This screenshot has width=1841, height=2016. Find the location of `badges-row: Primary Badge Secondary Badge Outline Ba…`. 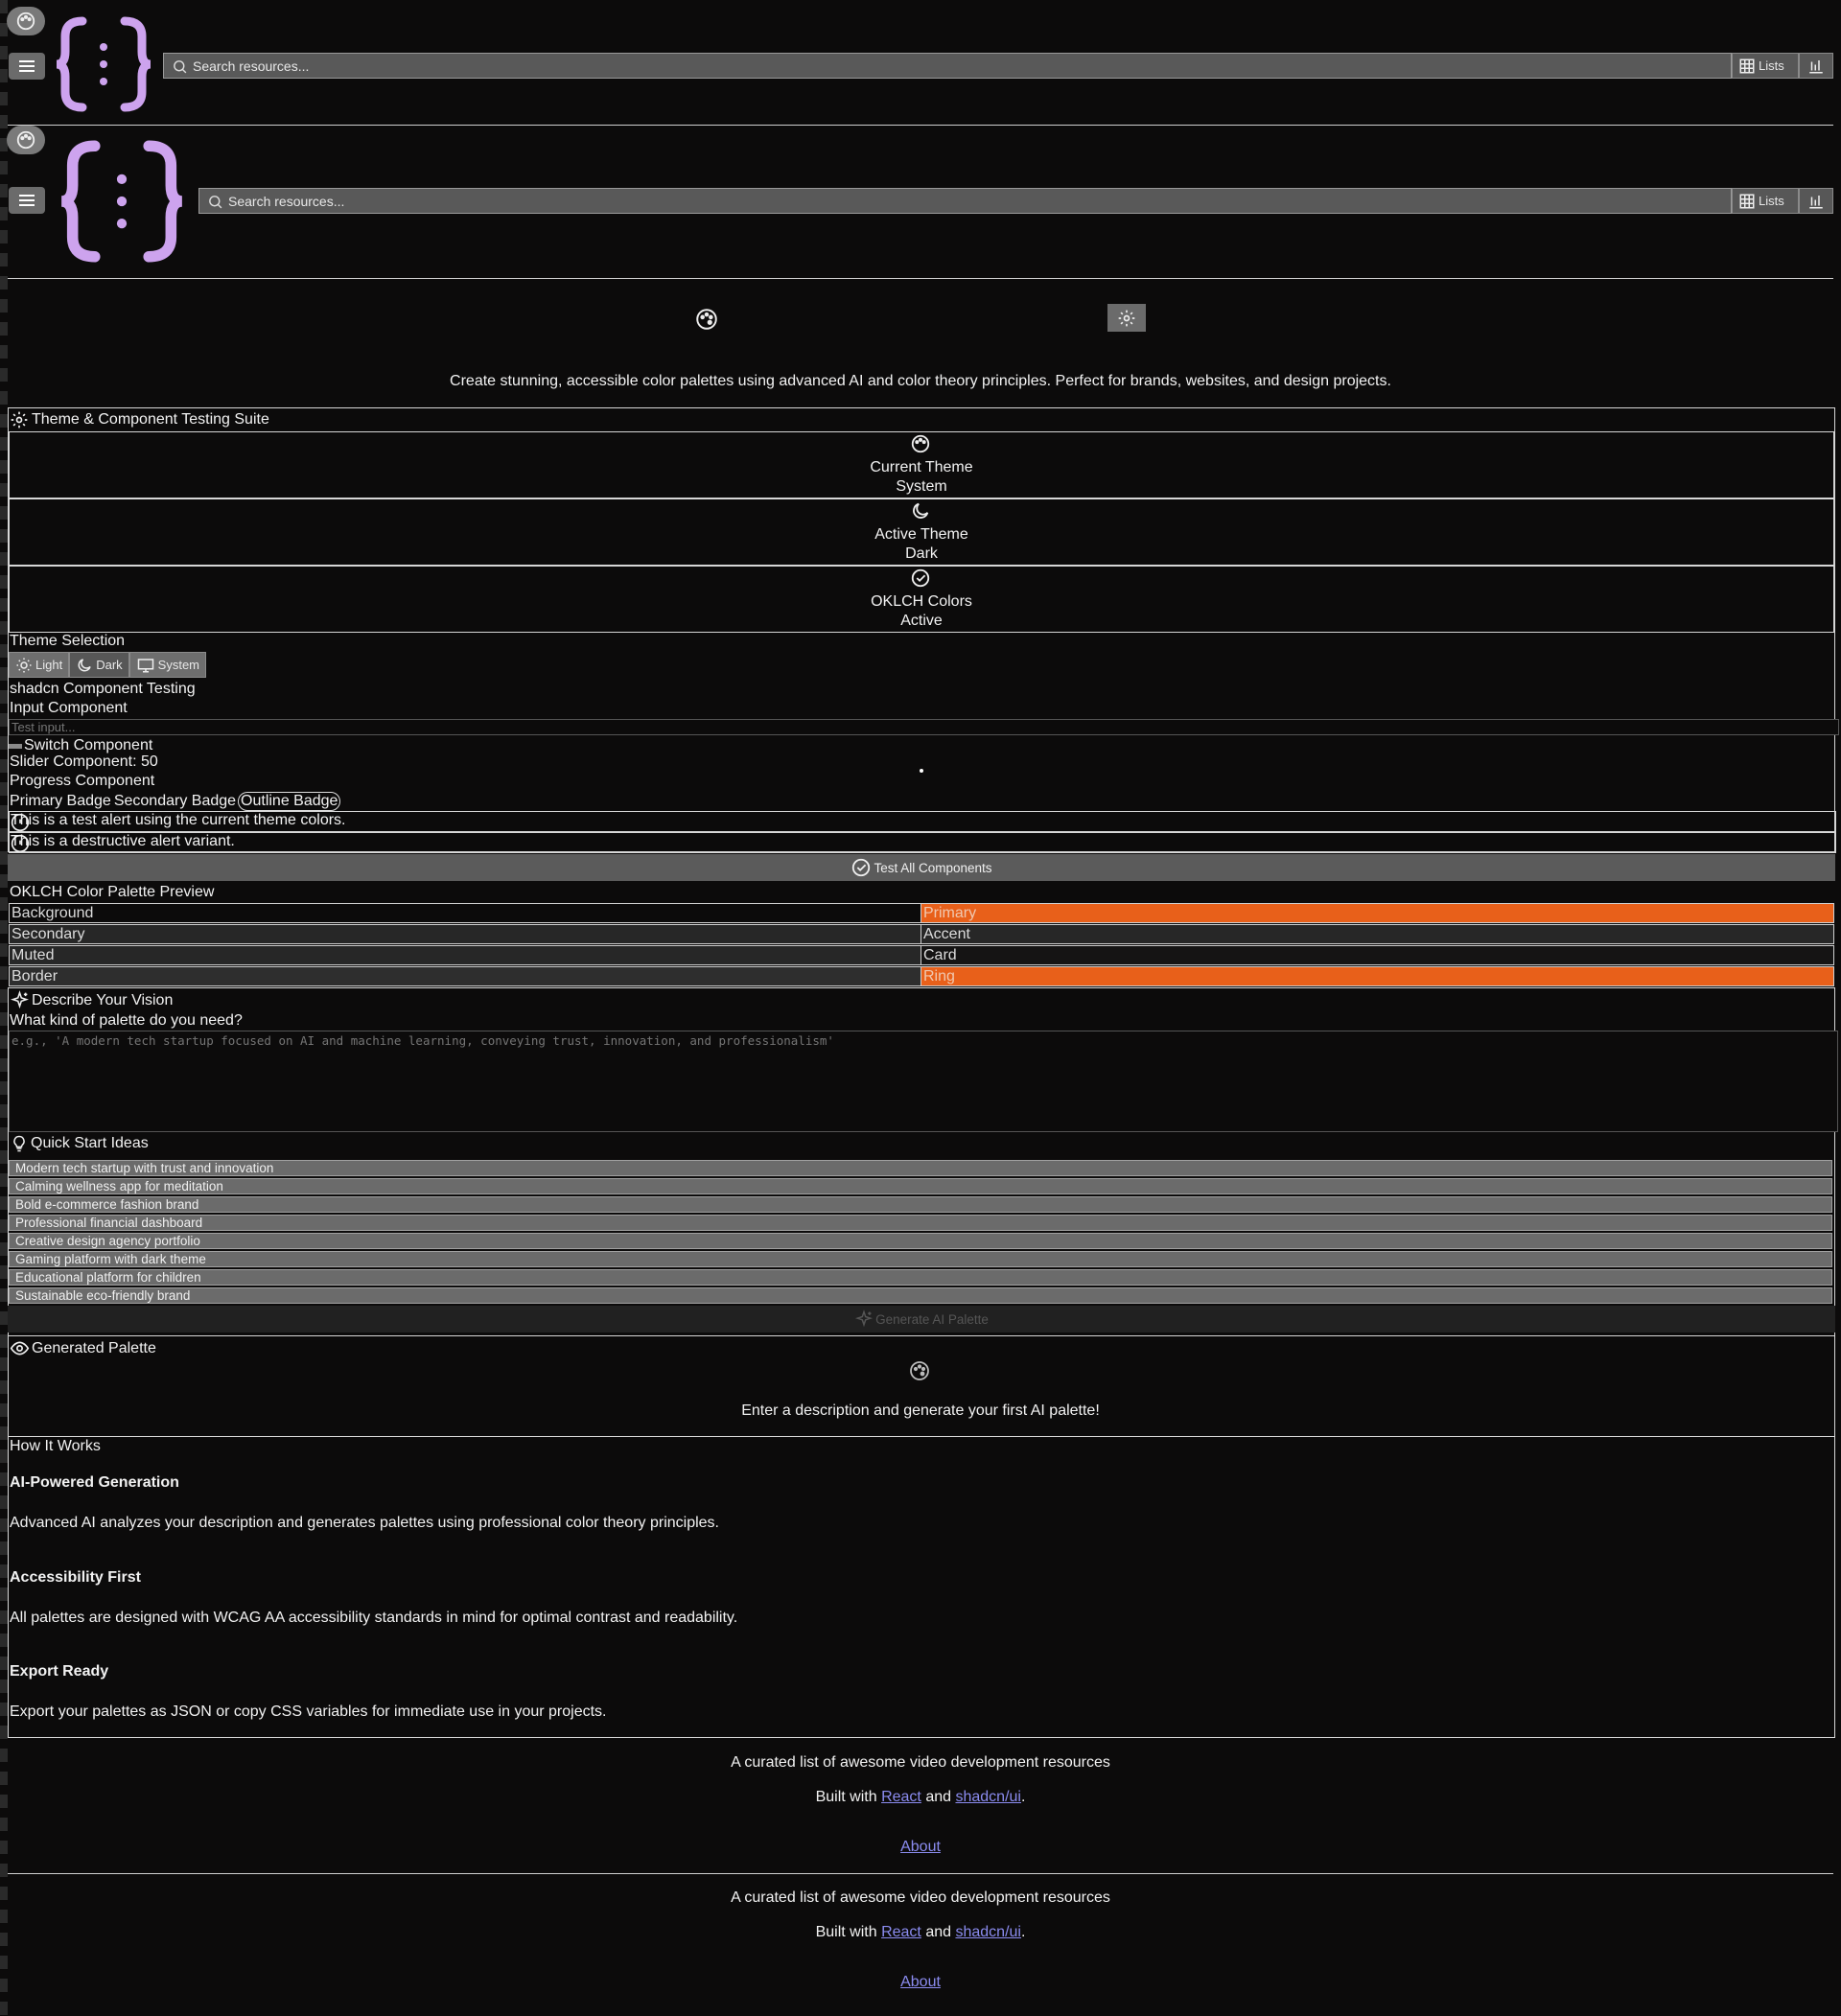

badges-row: Primary Badge Secondary Badge Outline Ba… is located at coordinates (175, 801).